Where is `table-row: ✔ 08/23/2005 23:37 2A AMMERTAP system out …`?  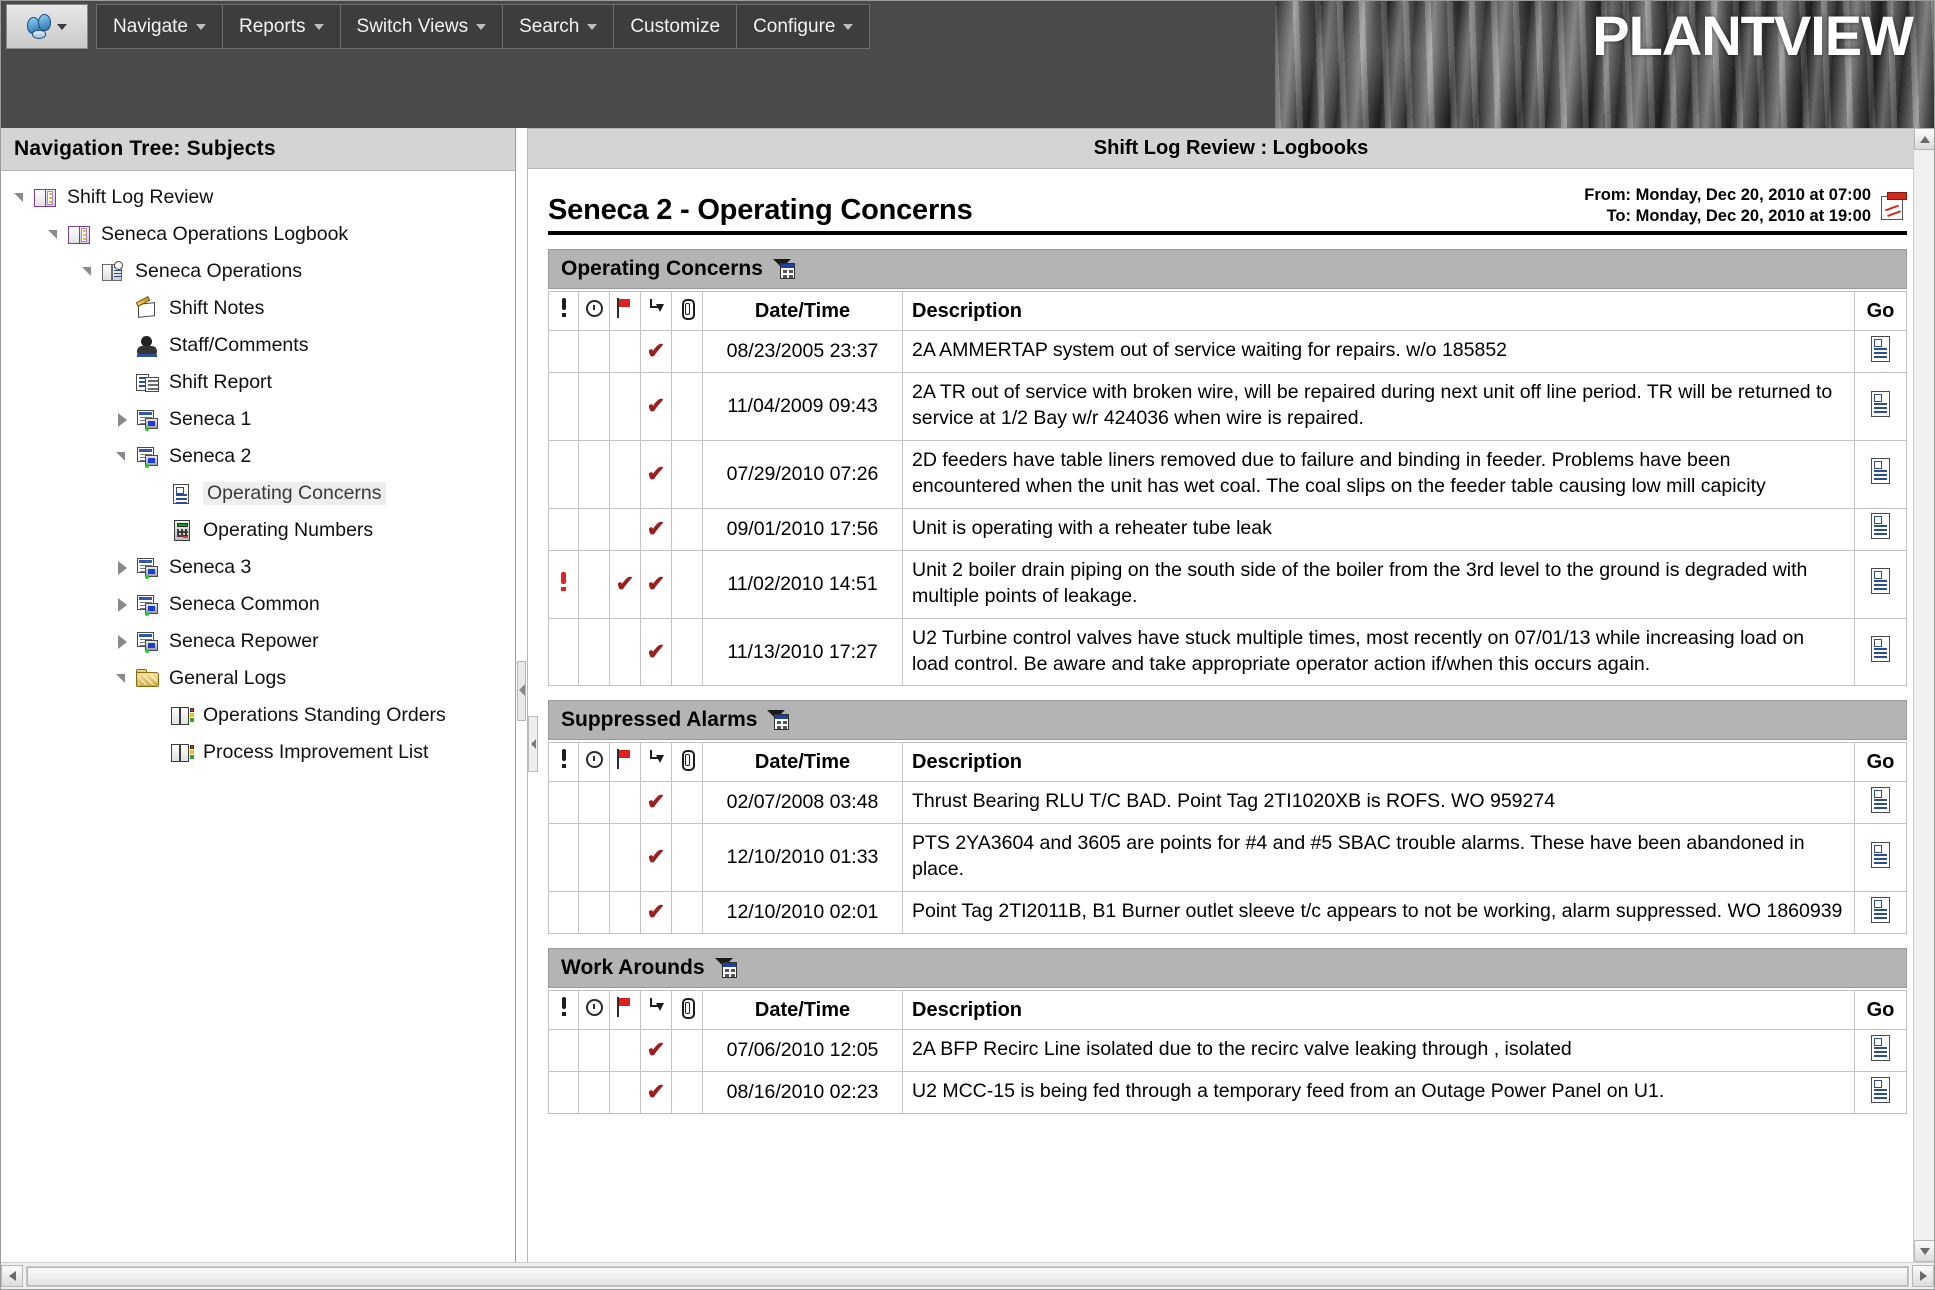
table-row: ✔ 08/23/2005 23:37 2A AMMERTAP system out … is located at coordinates (1227, 352).